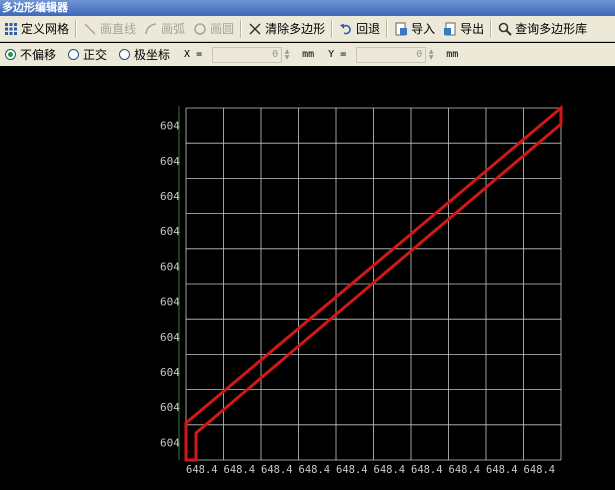 The height and width of the screenshot is (490, 615). Describe the element at coordinates (450, 29) in the screenshot. I see `export-icon` at that location.